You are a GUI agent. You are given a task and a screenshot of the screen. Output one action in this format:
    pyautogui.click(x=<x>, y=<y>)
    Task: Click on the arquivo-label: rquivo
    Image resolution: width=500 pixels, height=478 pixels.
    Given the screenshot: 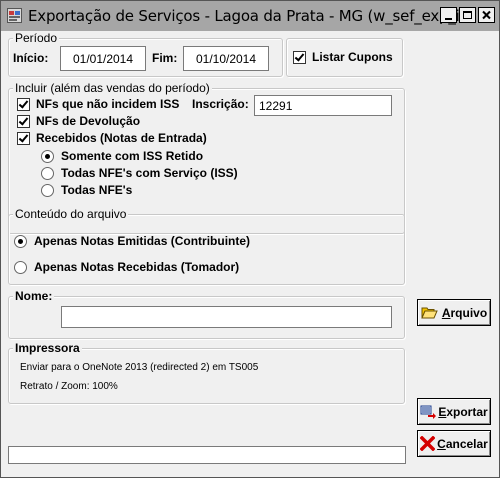 What is the action you would take?
    pyautogui.click(x=469, y=312)
    